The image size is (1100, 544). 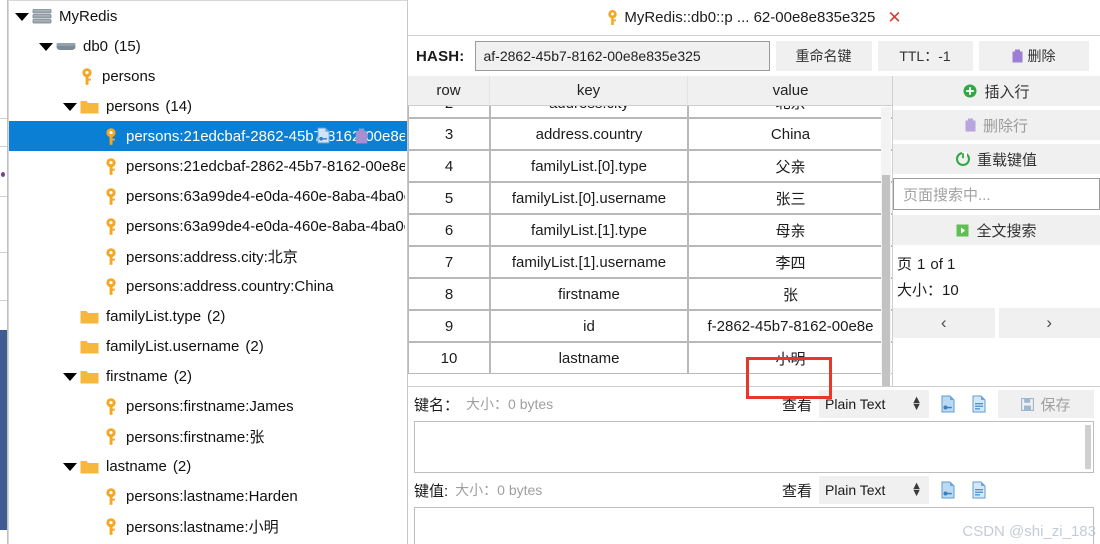 I want to click on column-header-value: value, so click(x=790, y=91).